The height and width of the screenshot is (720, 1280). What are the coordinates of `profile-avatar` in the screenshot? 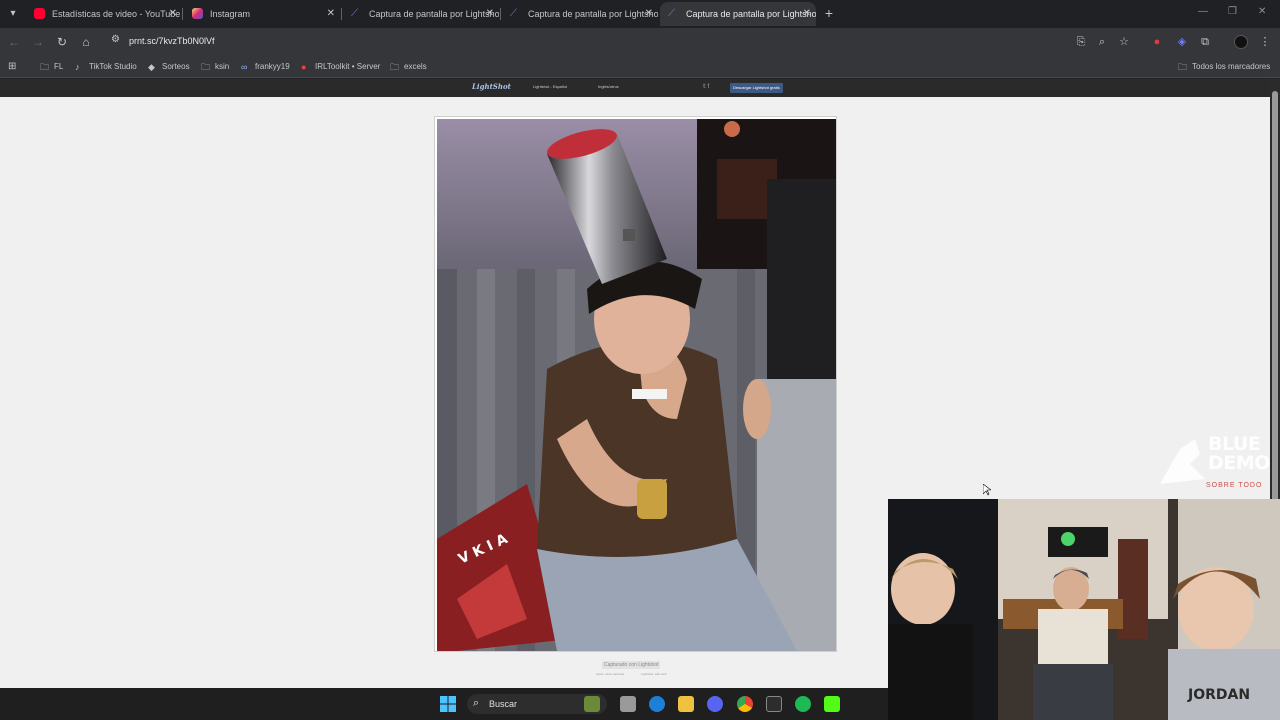 It's located at (1241, 42).